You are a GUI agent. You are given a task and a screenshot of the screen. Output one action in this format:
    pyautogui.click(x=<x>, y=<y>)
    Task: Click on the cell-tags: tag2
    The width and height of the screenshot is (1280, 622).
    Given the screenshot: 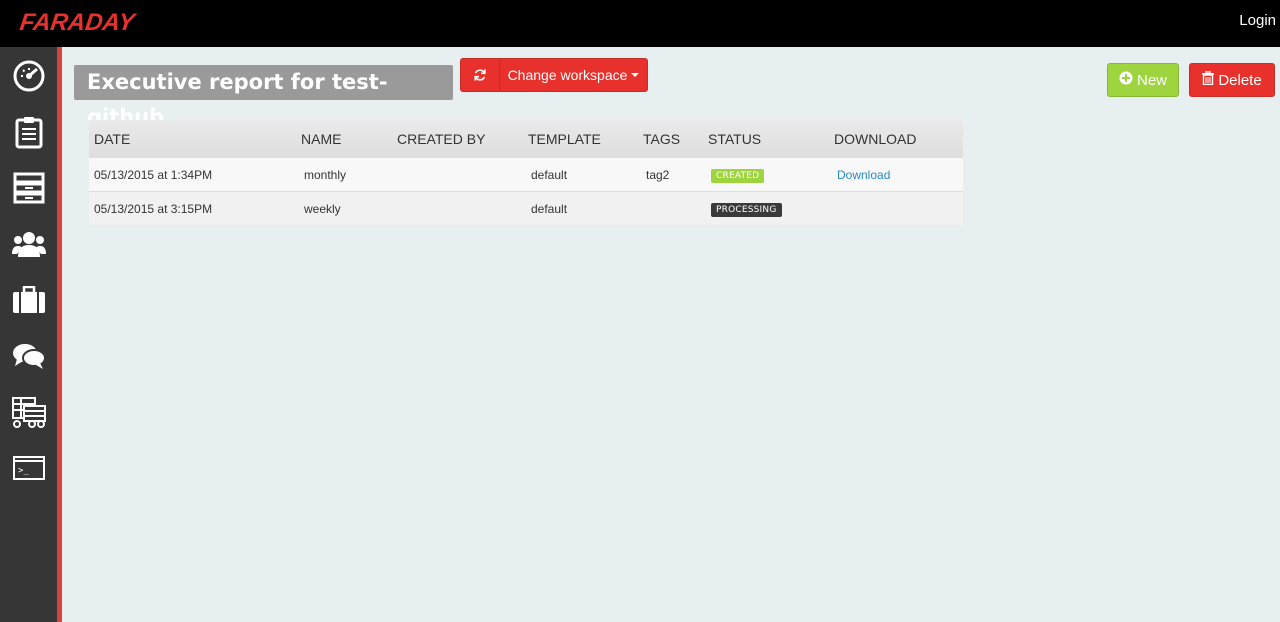 What is the action you would take?
    pyautogui.click(x=670, y=174)
    